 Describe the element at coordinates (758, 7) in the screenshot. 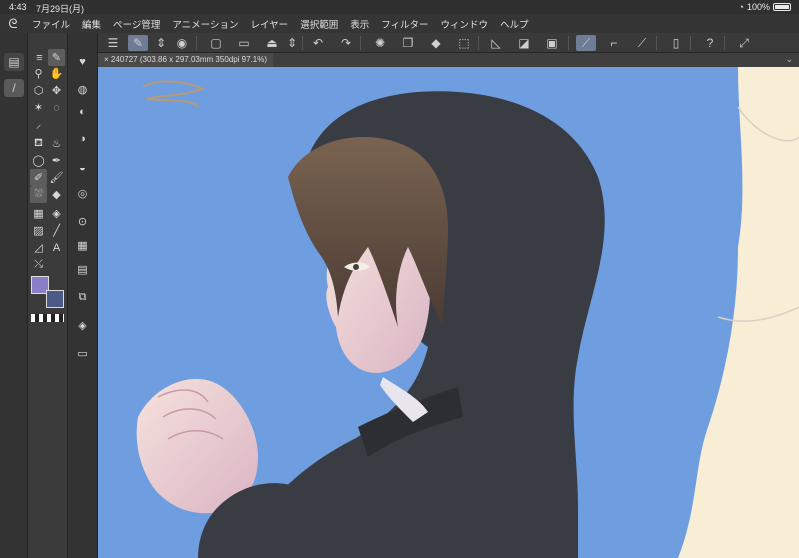

I see `battery-percent: 100%` at that location.